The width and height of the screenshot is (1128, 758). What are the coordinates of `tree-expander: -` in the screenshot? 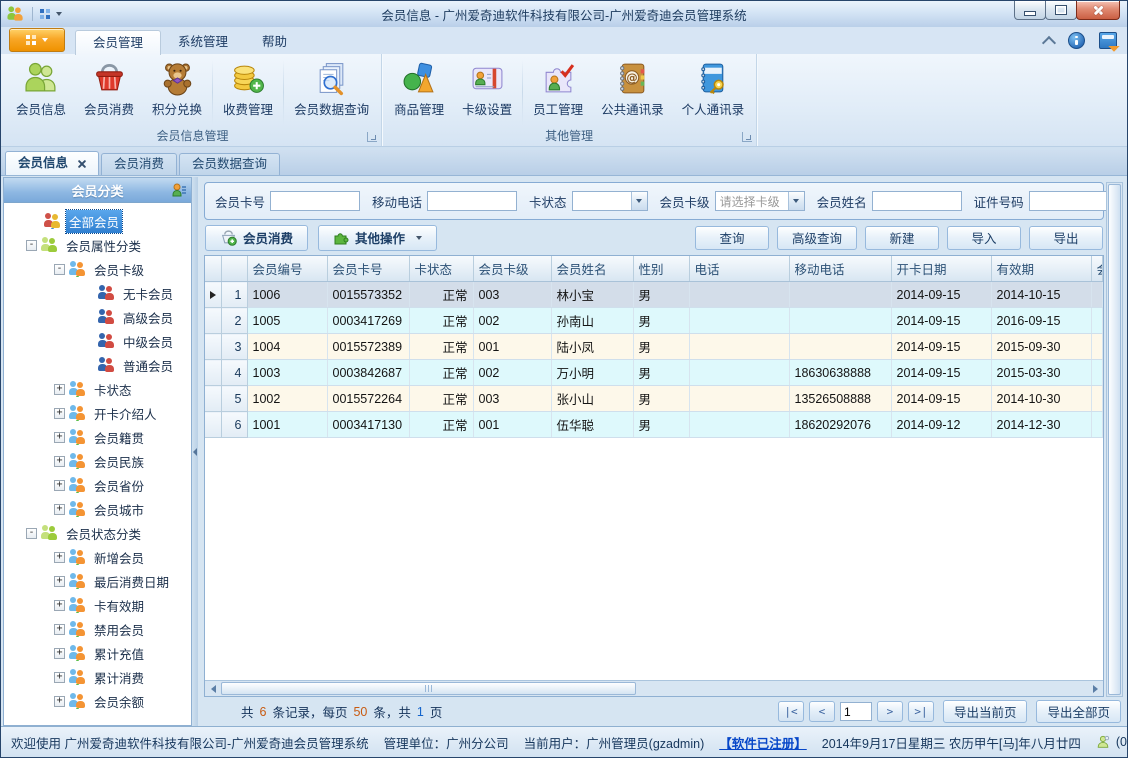 It's located at (31, 533).